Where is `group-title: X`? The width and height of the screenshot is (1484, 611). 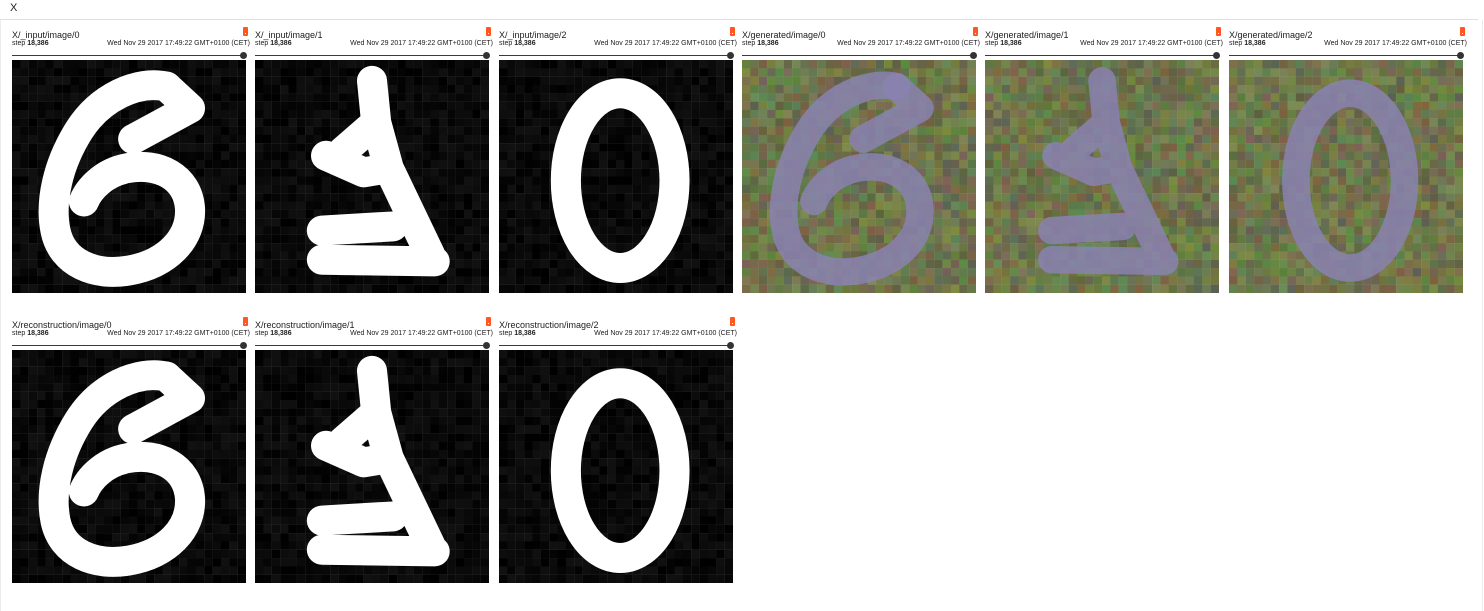
group-title: X is located at coordinates (14, 8).